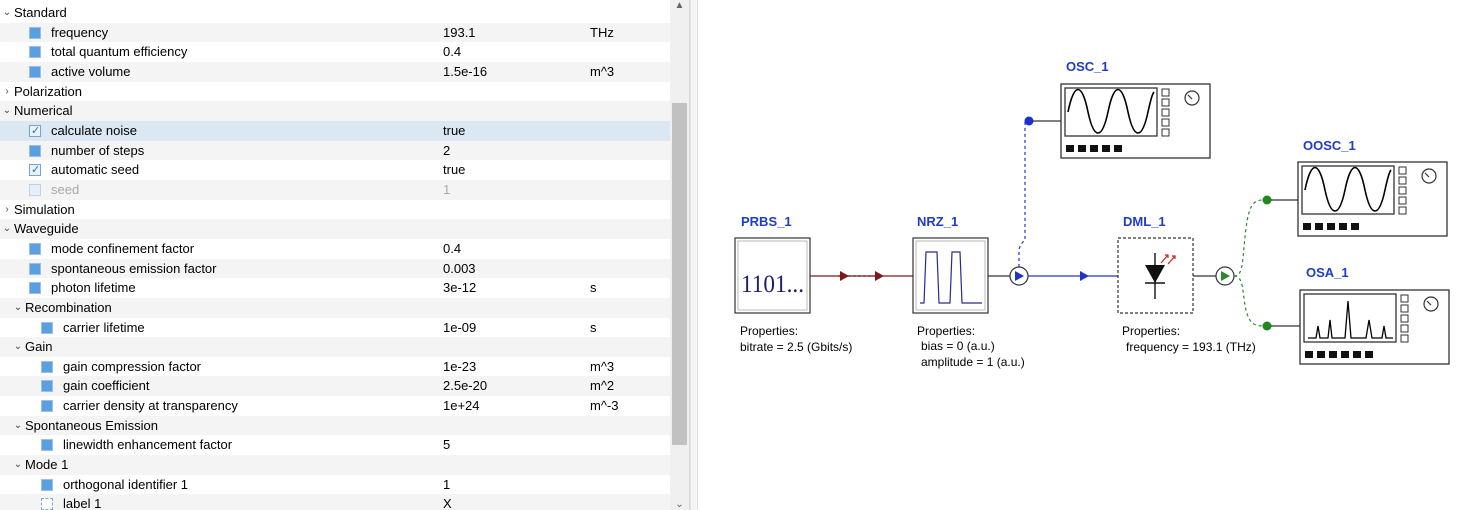 This screenshot has height=510, width=1459. What do you see at coordinates (335, 386) in the screenshot?
I see `property-row: gain coefficient 2.5e-20 m^2` at bounding box center [335, 386].